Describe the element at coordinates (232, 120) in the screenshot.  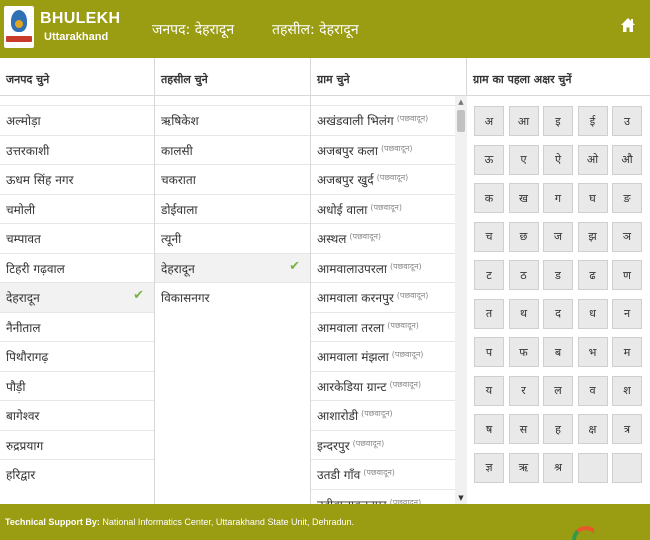
I see `tehsil-list-item: ऋषिकेश` at that location.